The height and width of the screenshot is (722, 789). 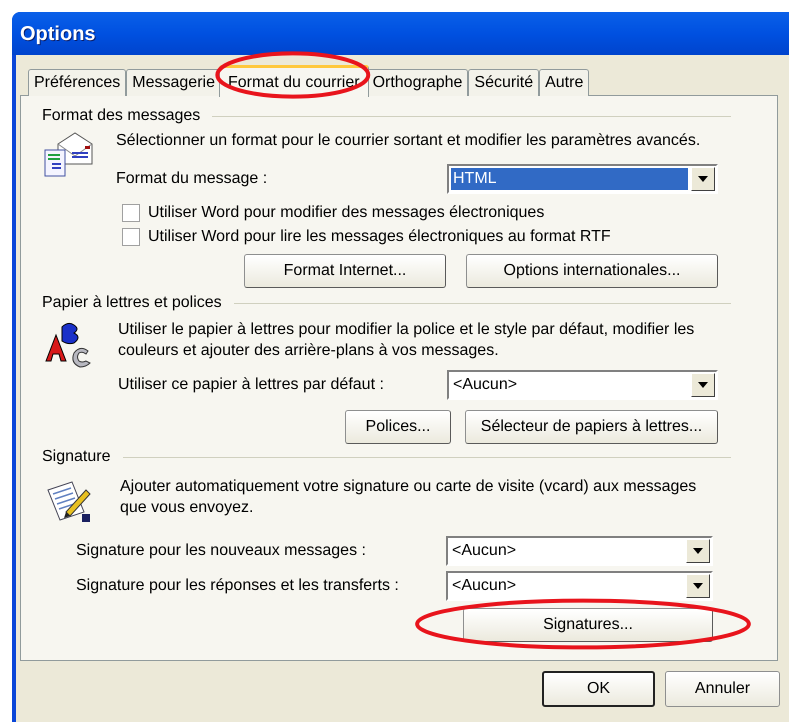 I want to click on tab: Autre, so click(x=564, y=82).